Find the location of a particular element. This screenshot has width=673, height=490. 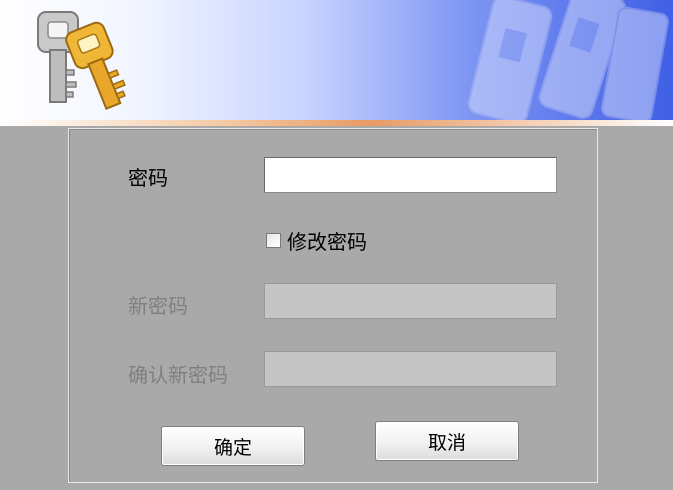

change-password-toggle: 修改密码 is located at coordinates (316, 240).